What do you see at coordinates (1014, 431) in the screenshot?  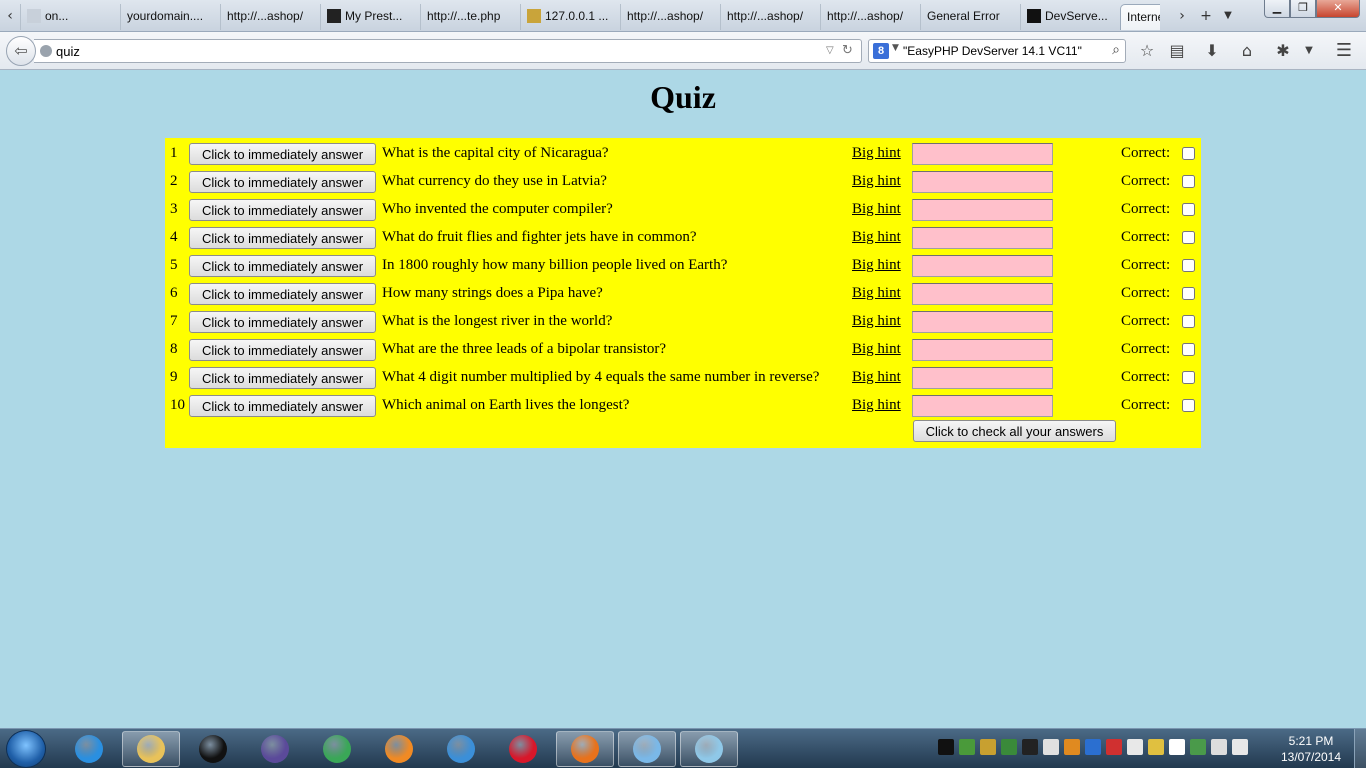 I see `check-all-answers-button: Click to check all your answers` at bounding box center [1014, 431].